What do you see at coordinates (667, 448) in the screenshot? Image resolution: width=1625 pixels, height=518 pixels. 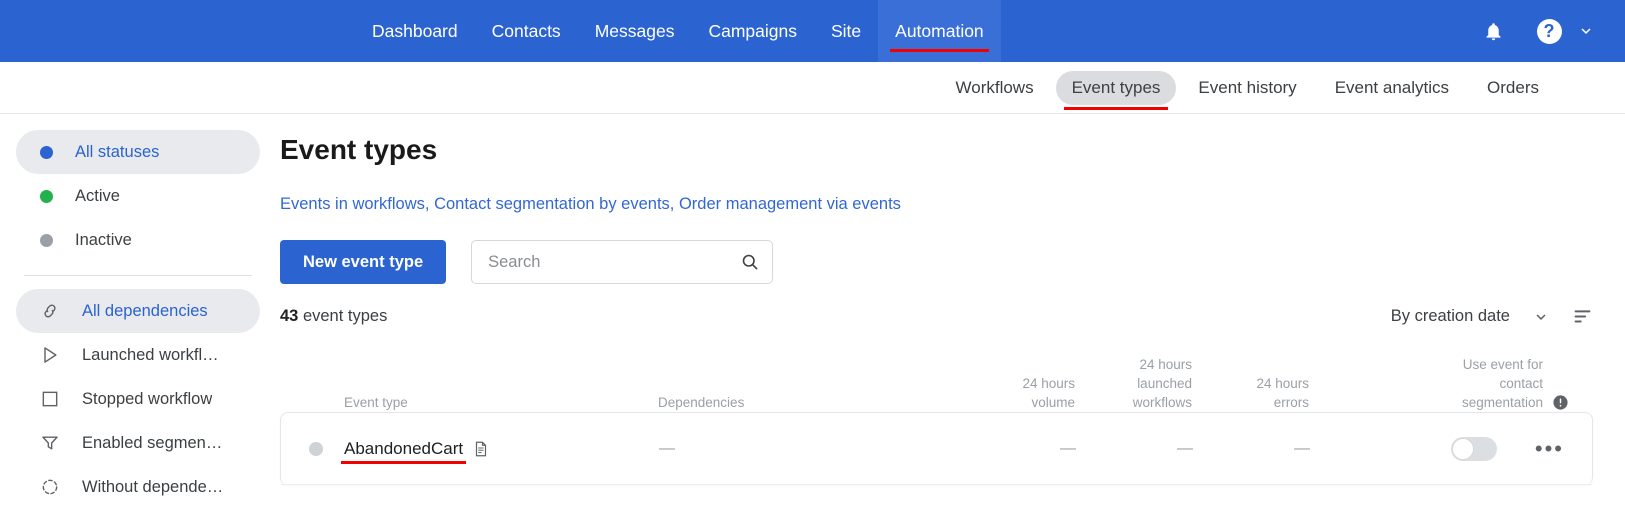 I see `dependencies-value: —` at bounding box center [667, 448].